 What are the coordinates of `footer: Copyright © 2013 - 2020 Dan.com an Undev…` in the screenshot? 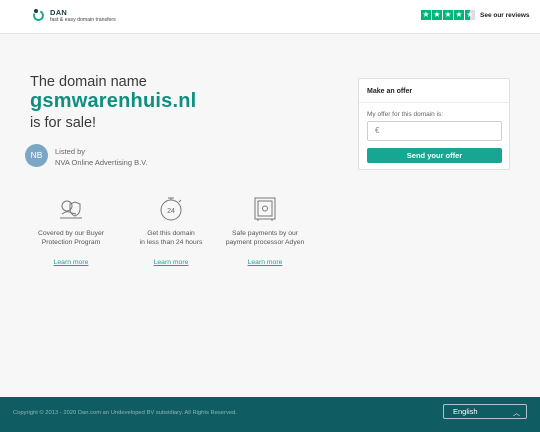 It's located at (270, 414).